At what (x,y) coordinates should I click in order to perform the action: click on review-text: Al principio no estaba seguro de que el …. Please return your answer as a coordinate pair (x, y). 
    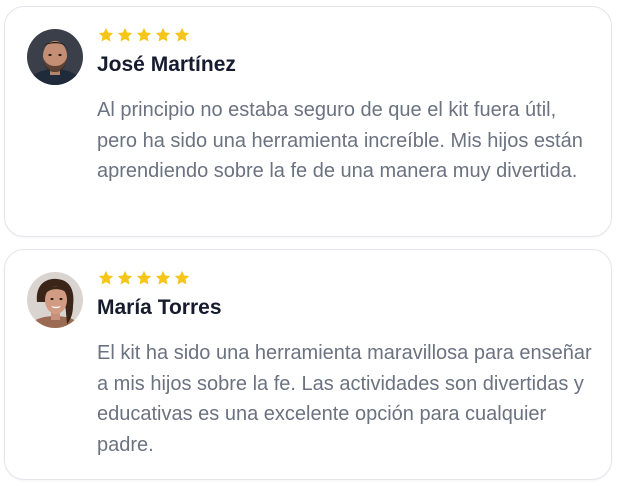
    Looking at the image, I should click on (340, 140).